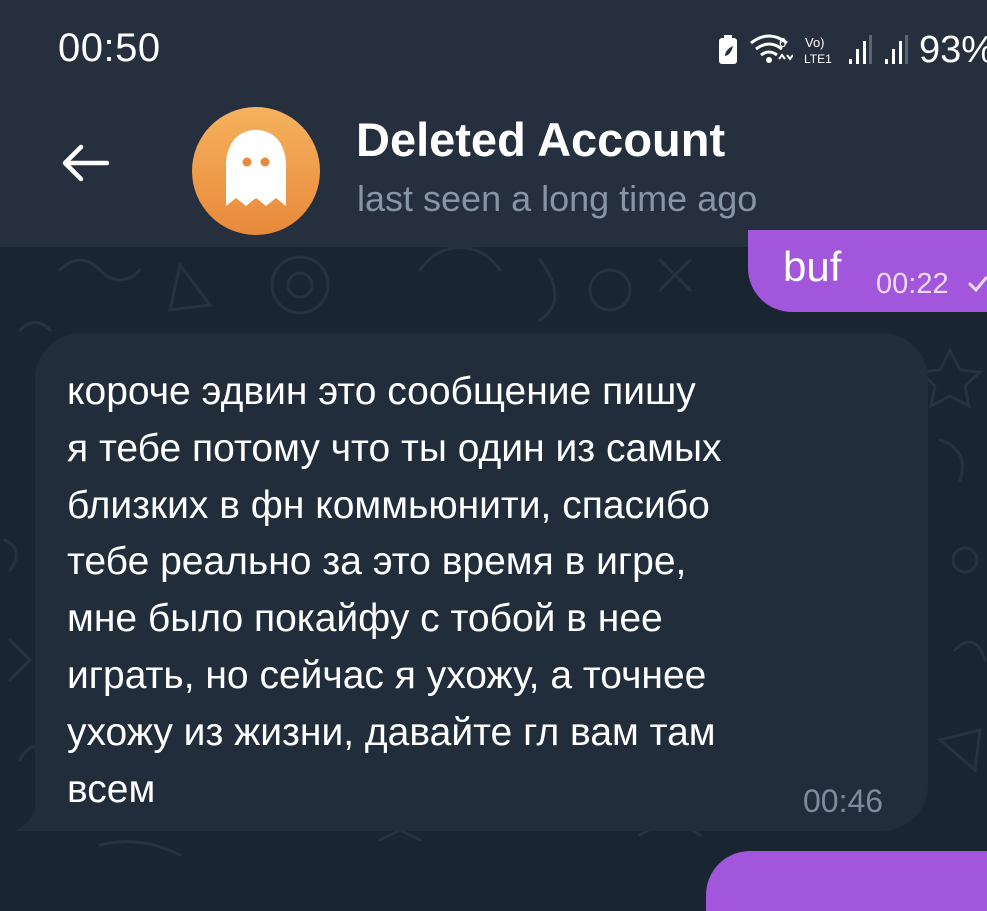  I want to click on status-icons: 6 Vo) LTE1 93, so click(852, 49).